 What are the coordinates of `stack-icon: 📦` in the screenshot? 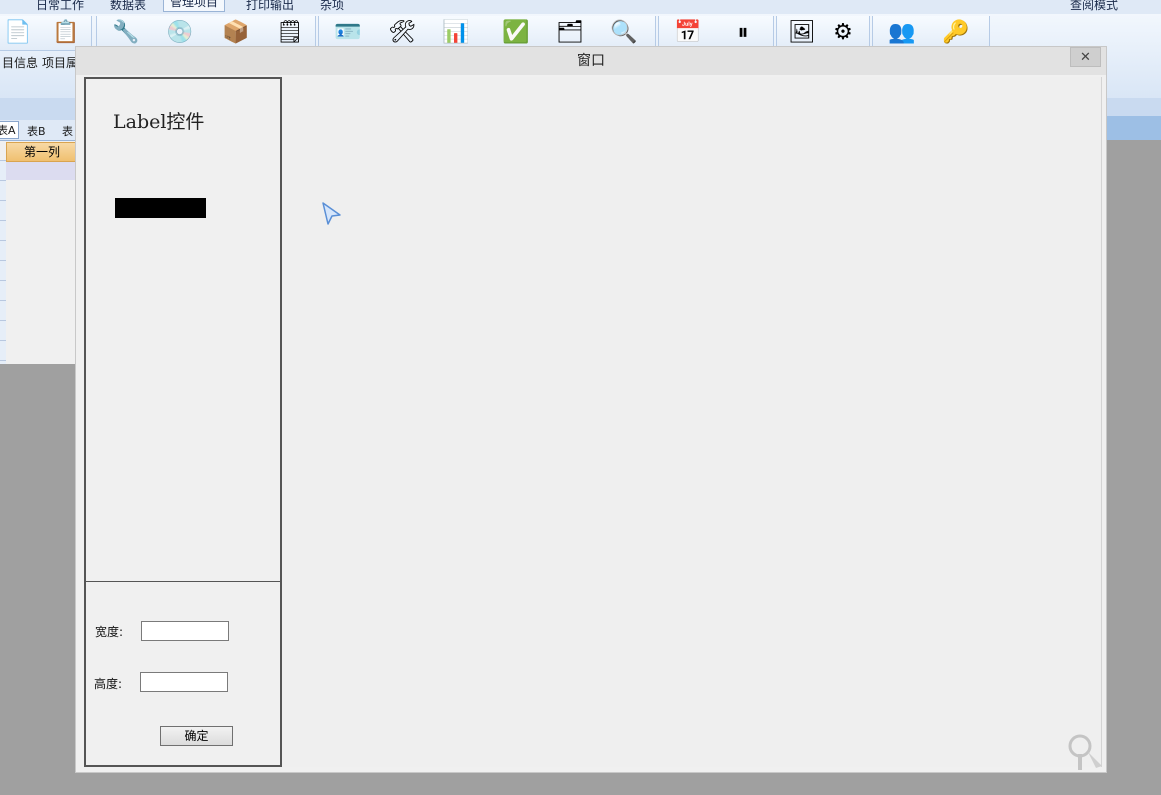 It's located at (235, 33).